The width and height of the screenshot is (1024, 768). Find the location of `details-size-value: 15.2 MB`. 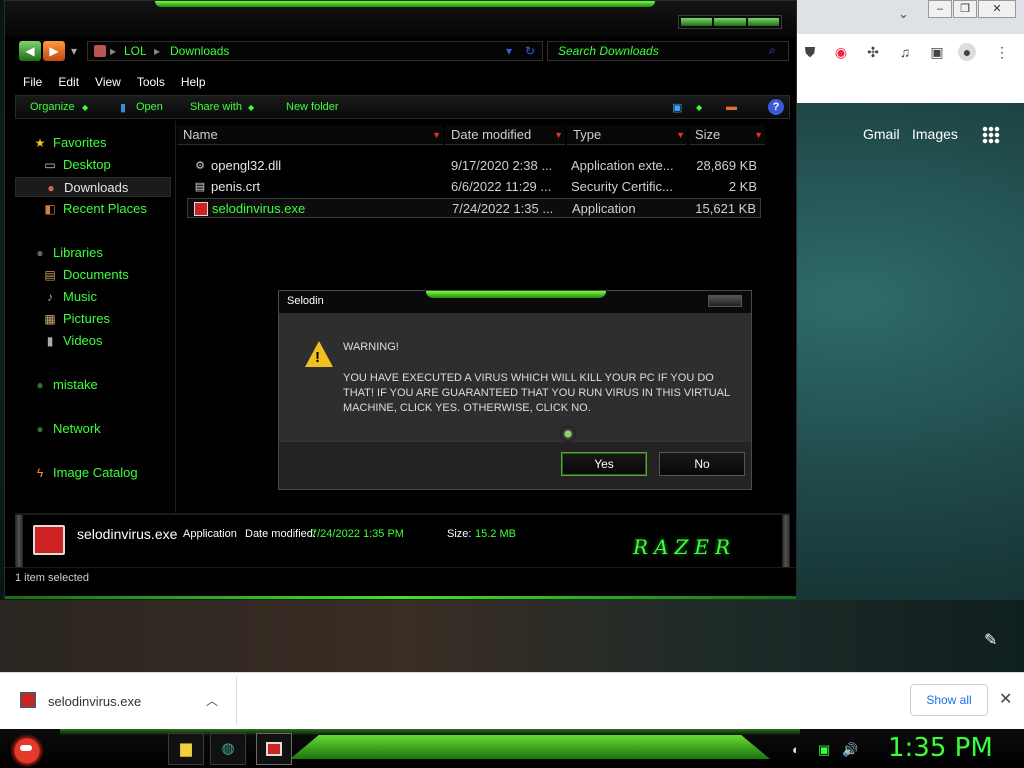

details-size-value: 15.2 MB is located at coordinates (495, 534).